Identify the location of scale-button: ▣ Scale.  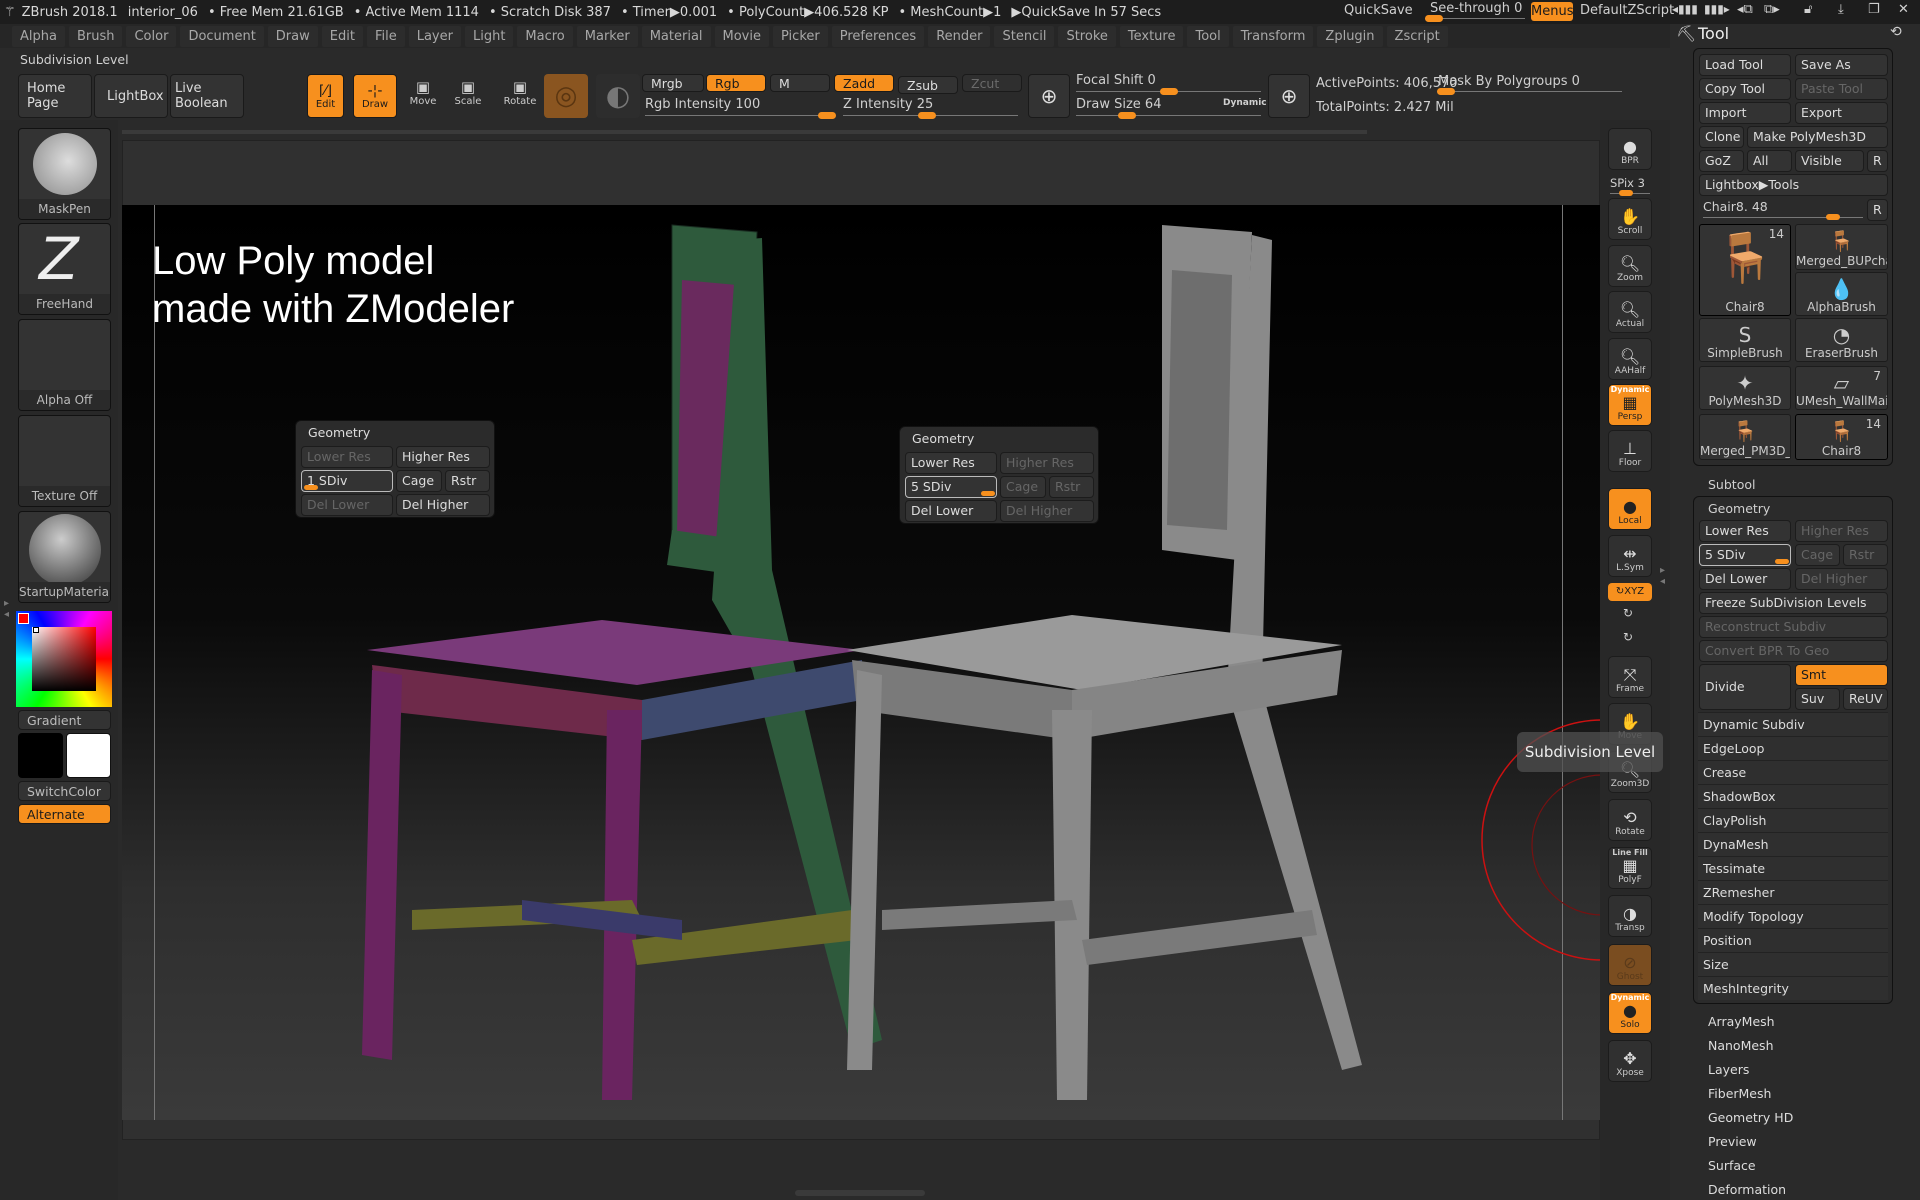
(468, 98).